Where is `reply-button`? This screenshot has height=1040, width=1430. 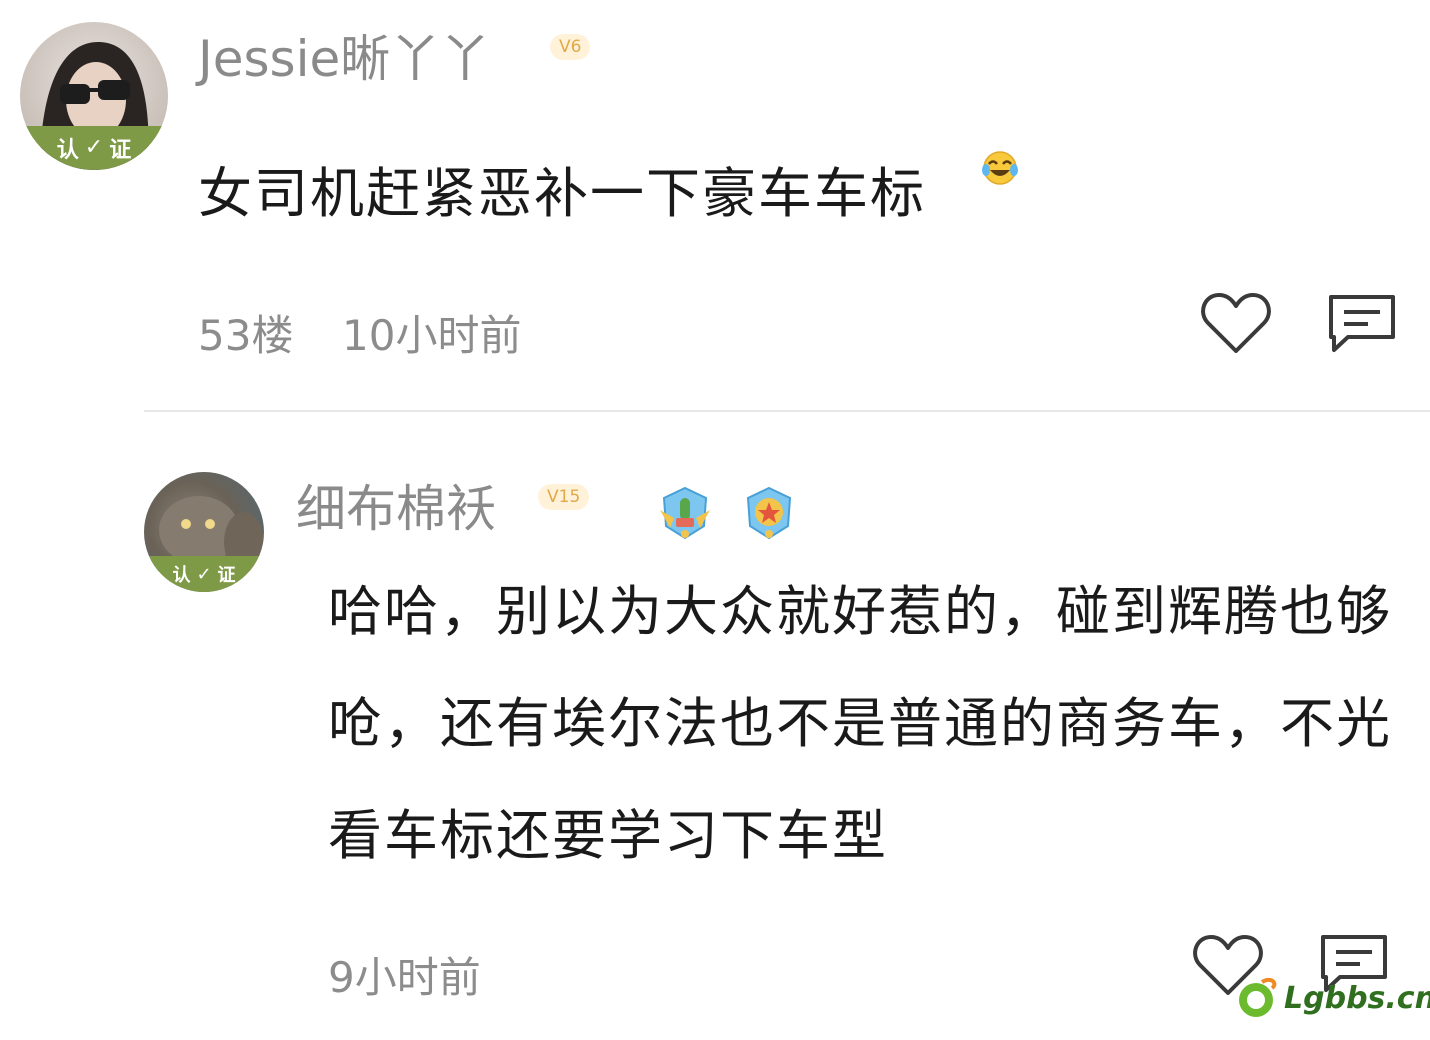
reply-button is located at coordinates (1362, 324).